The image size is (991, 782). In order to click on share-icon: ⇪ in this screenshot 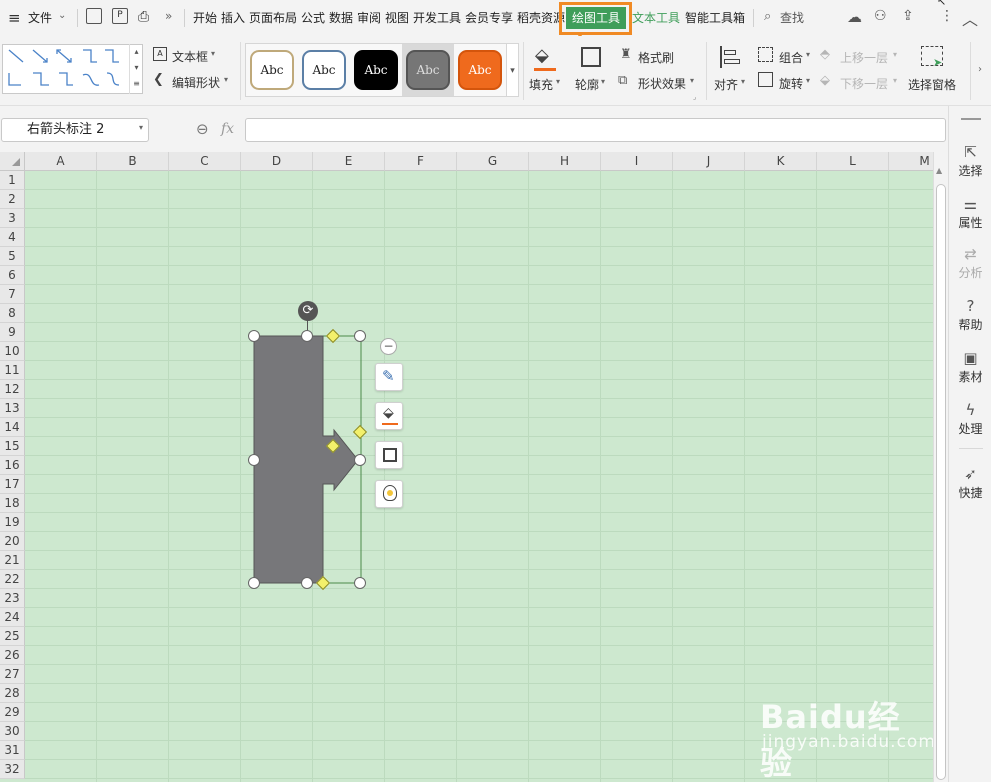, I will do `click(908, 16)`.